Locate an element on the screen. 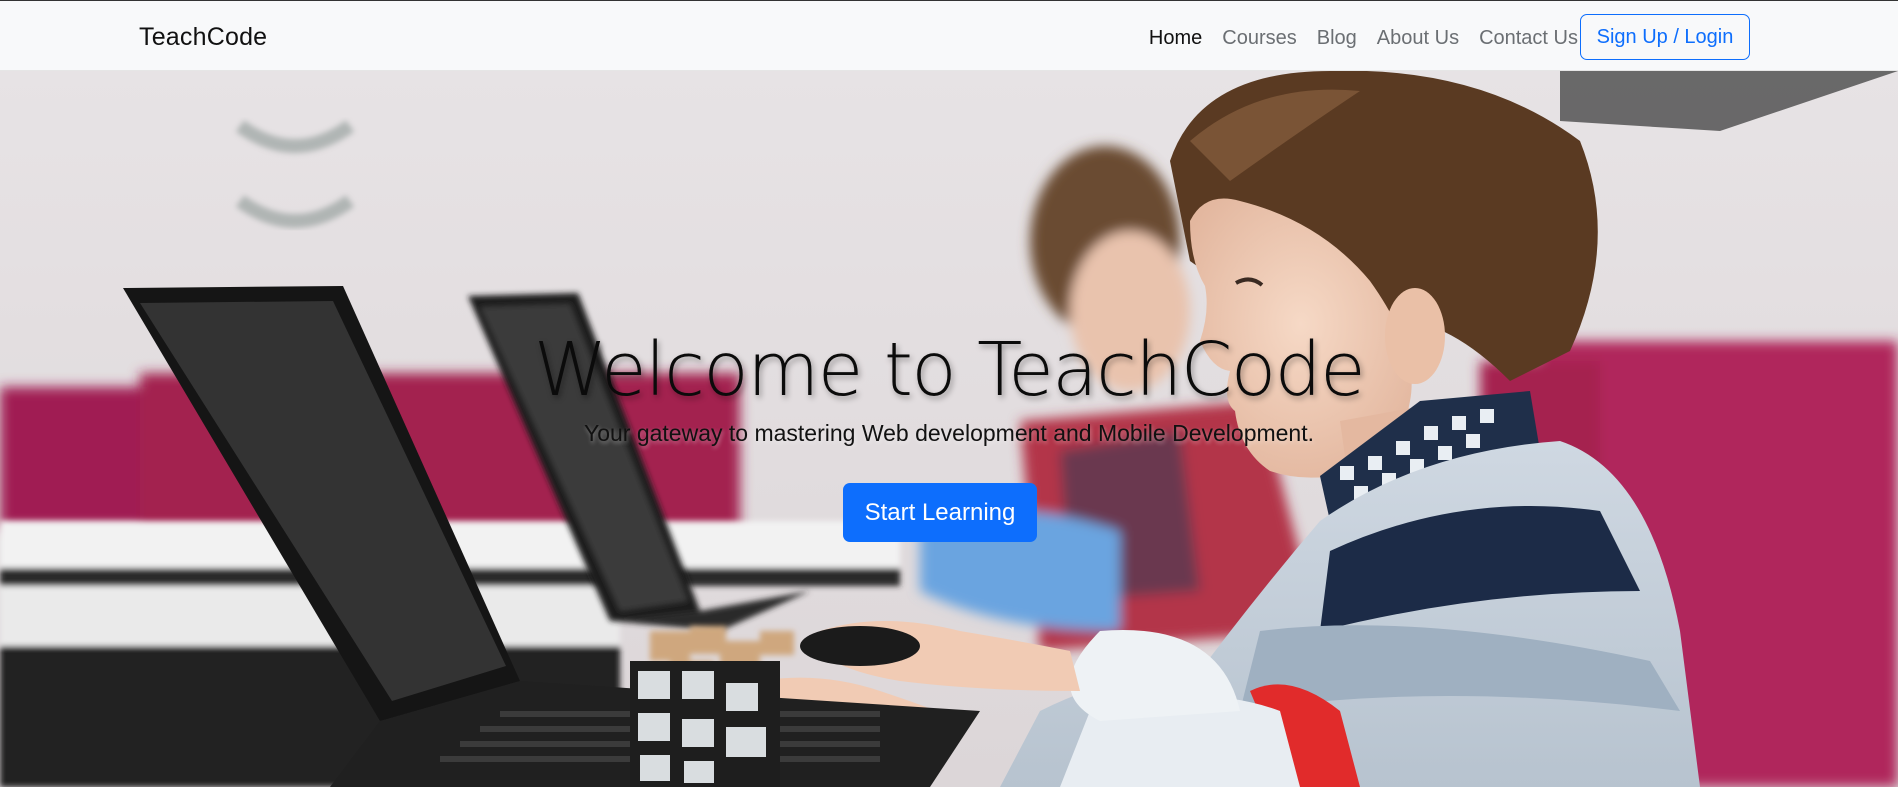 The image size is (1898, 787). nav-links: Home Courses Blog About Us Contact Us is located at coordinates (1363, 38).